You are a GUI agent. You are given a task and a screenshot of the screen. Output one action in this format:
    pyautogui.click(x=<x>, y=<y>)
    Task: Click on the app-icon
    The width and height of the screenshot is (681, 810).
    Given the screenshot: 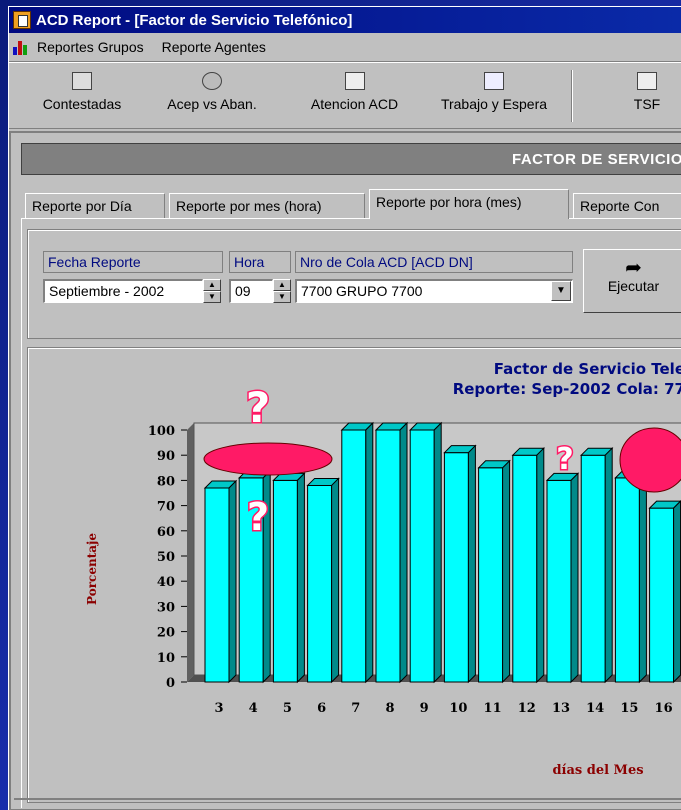 What is the action you would take?
    pyautogui.click(x=22, y=20)
    